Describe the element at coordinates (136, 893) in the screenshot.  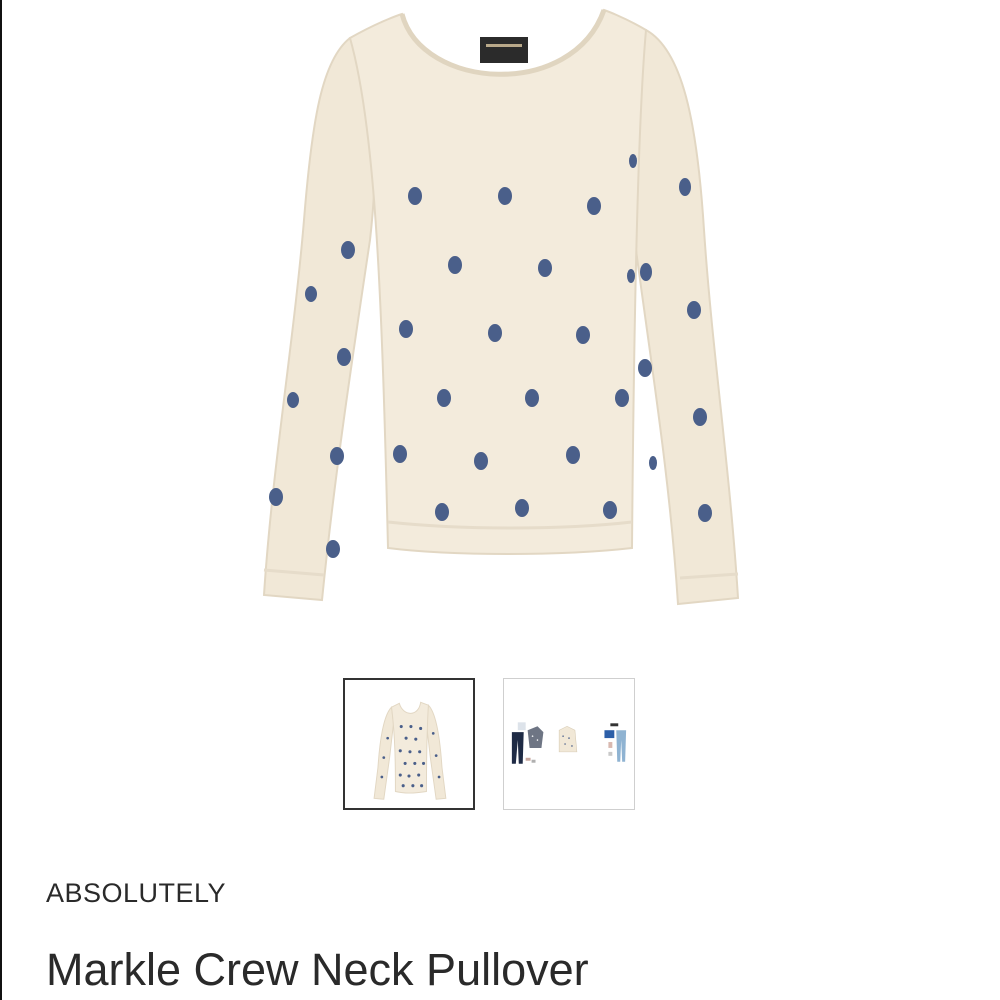
I see `product-brand: ABSOLUTELY` at that location.